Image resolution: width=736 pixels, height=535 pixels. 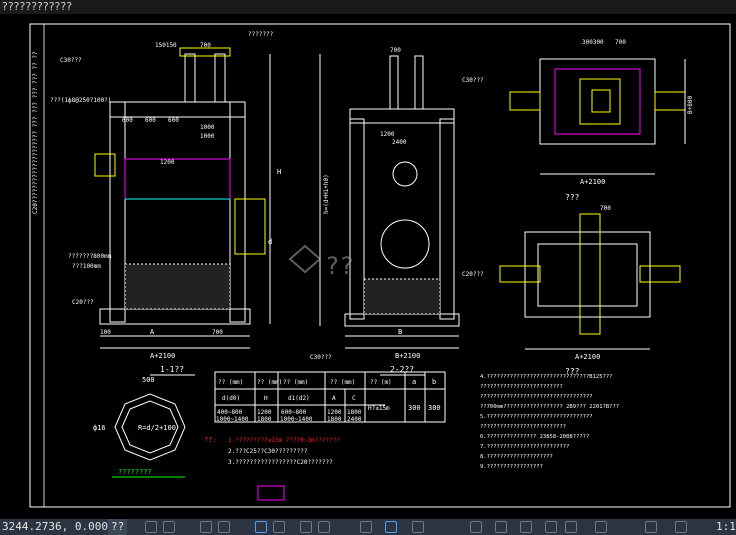 I want to click on pipe-circle-a, so click(x=405, y=174).